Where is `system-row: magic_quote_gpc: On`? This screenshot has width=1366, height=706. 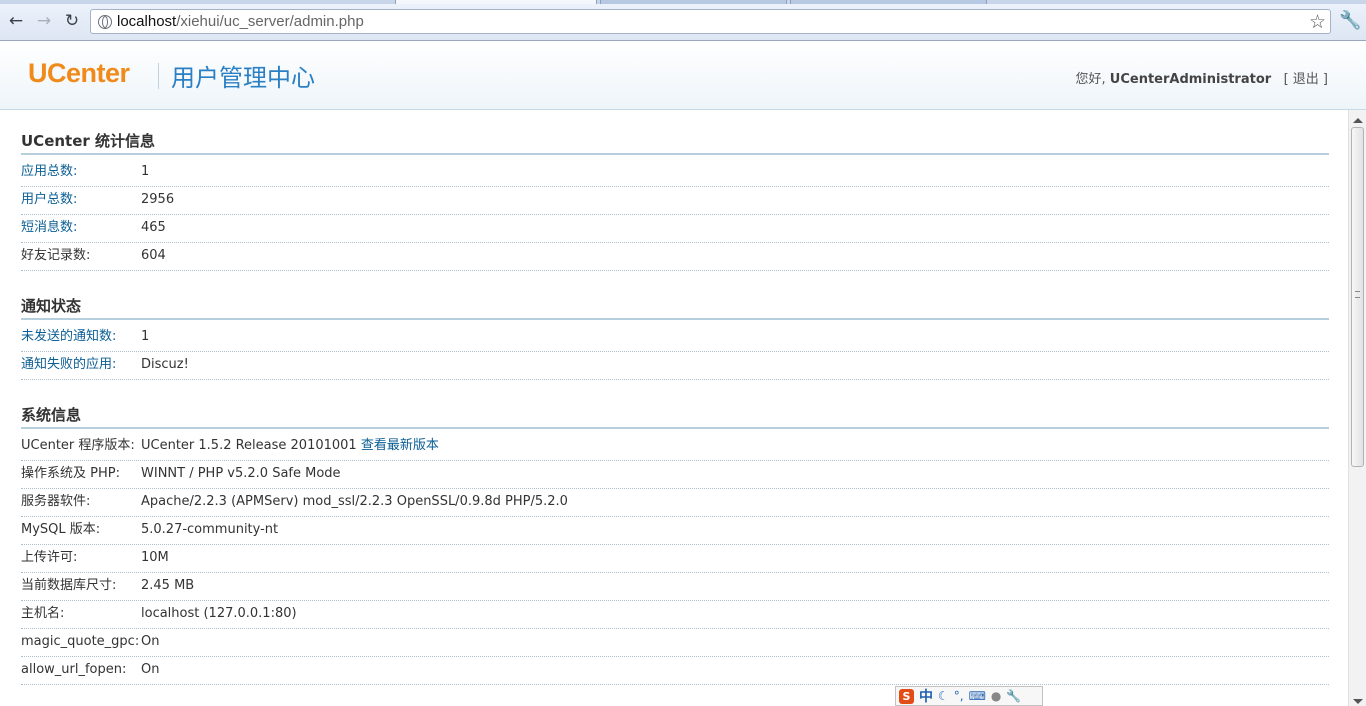
system-row: magic_quote_gpc: On is located at coordinates (675, 642).